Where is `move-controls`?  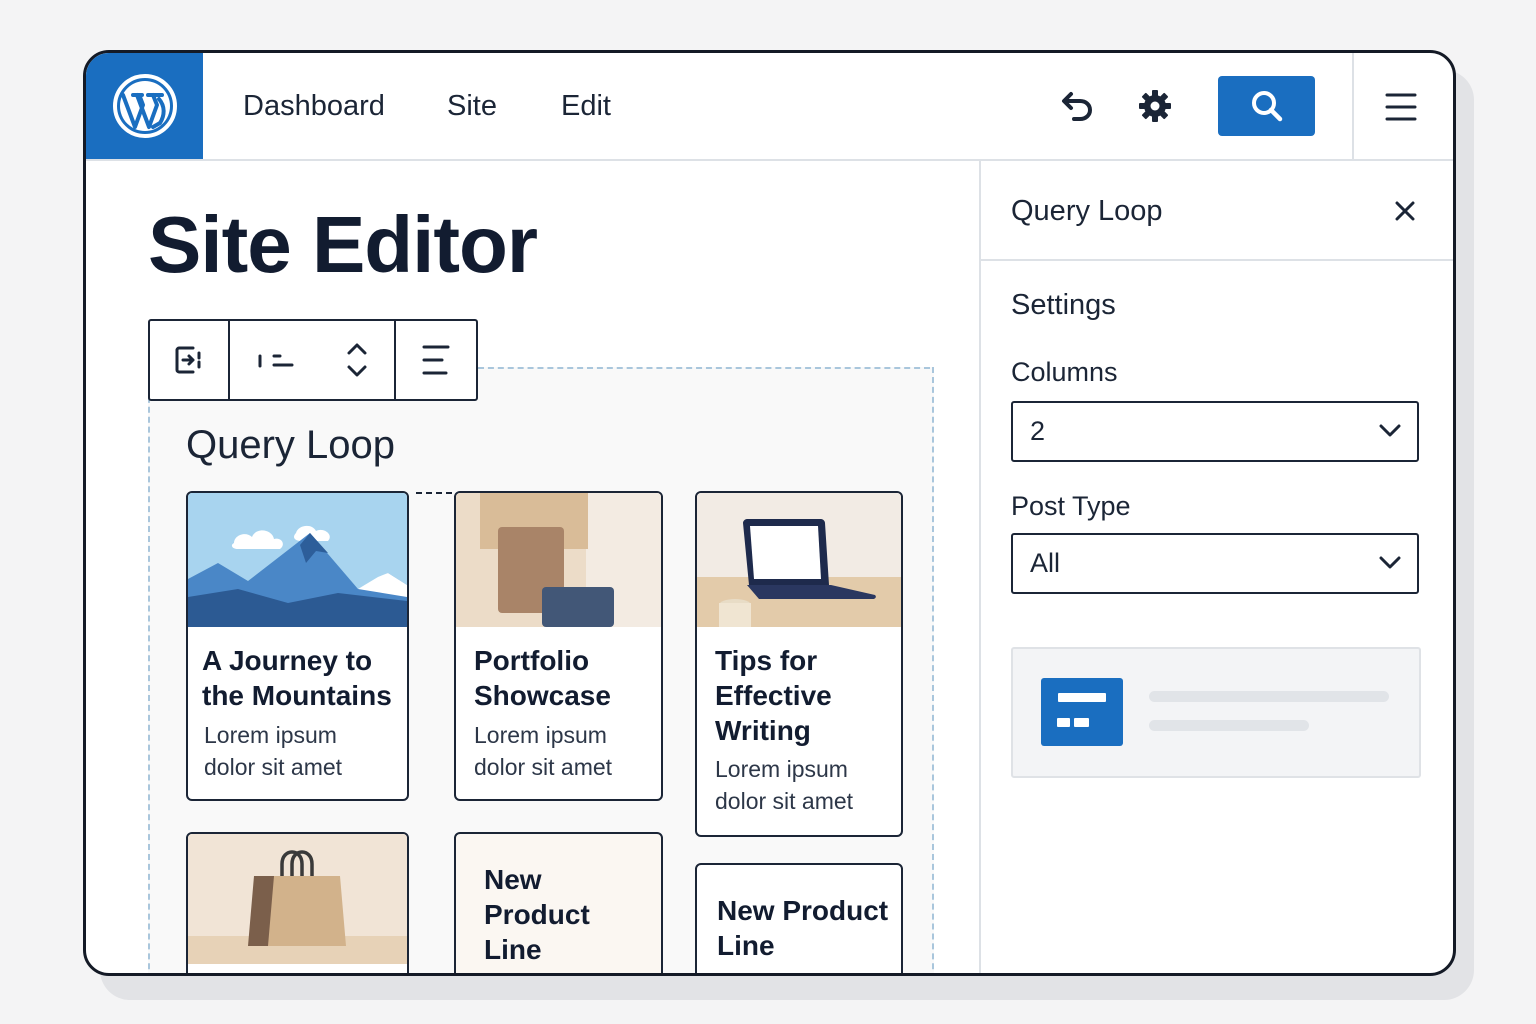
move-controls is located at coordinates (313, 360).